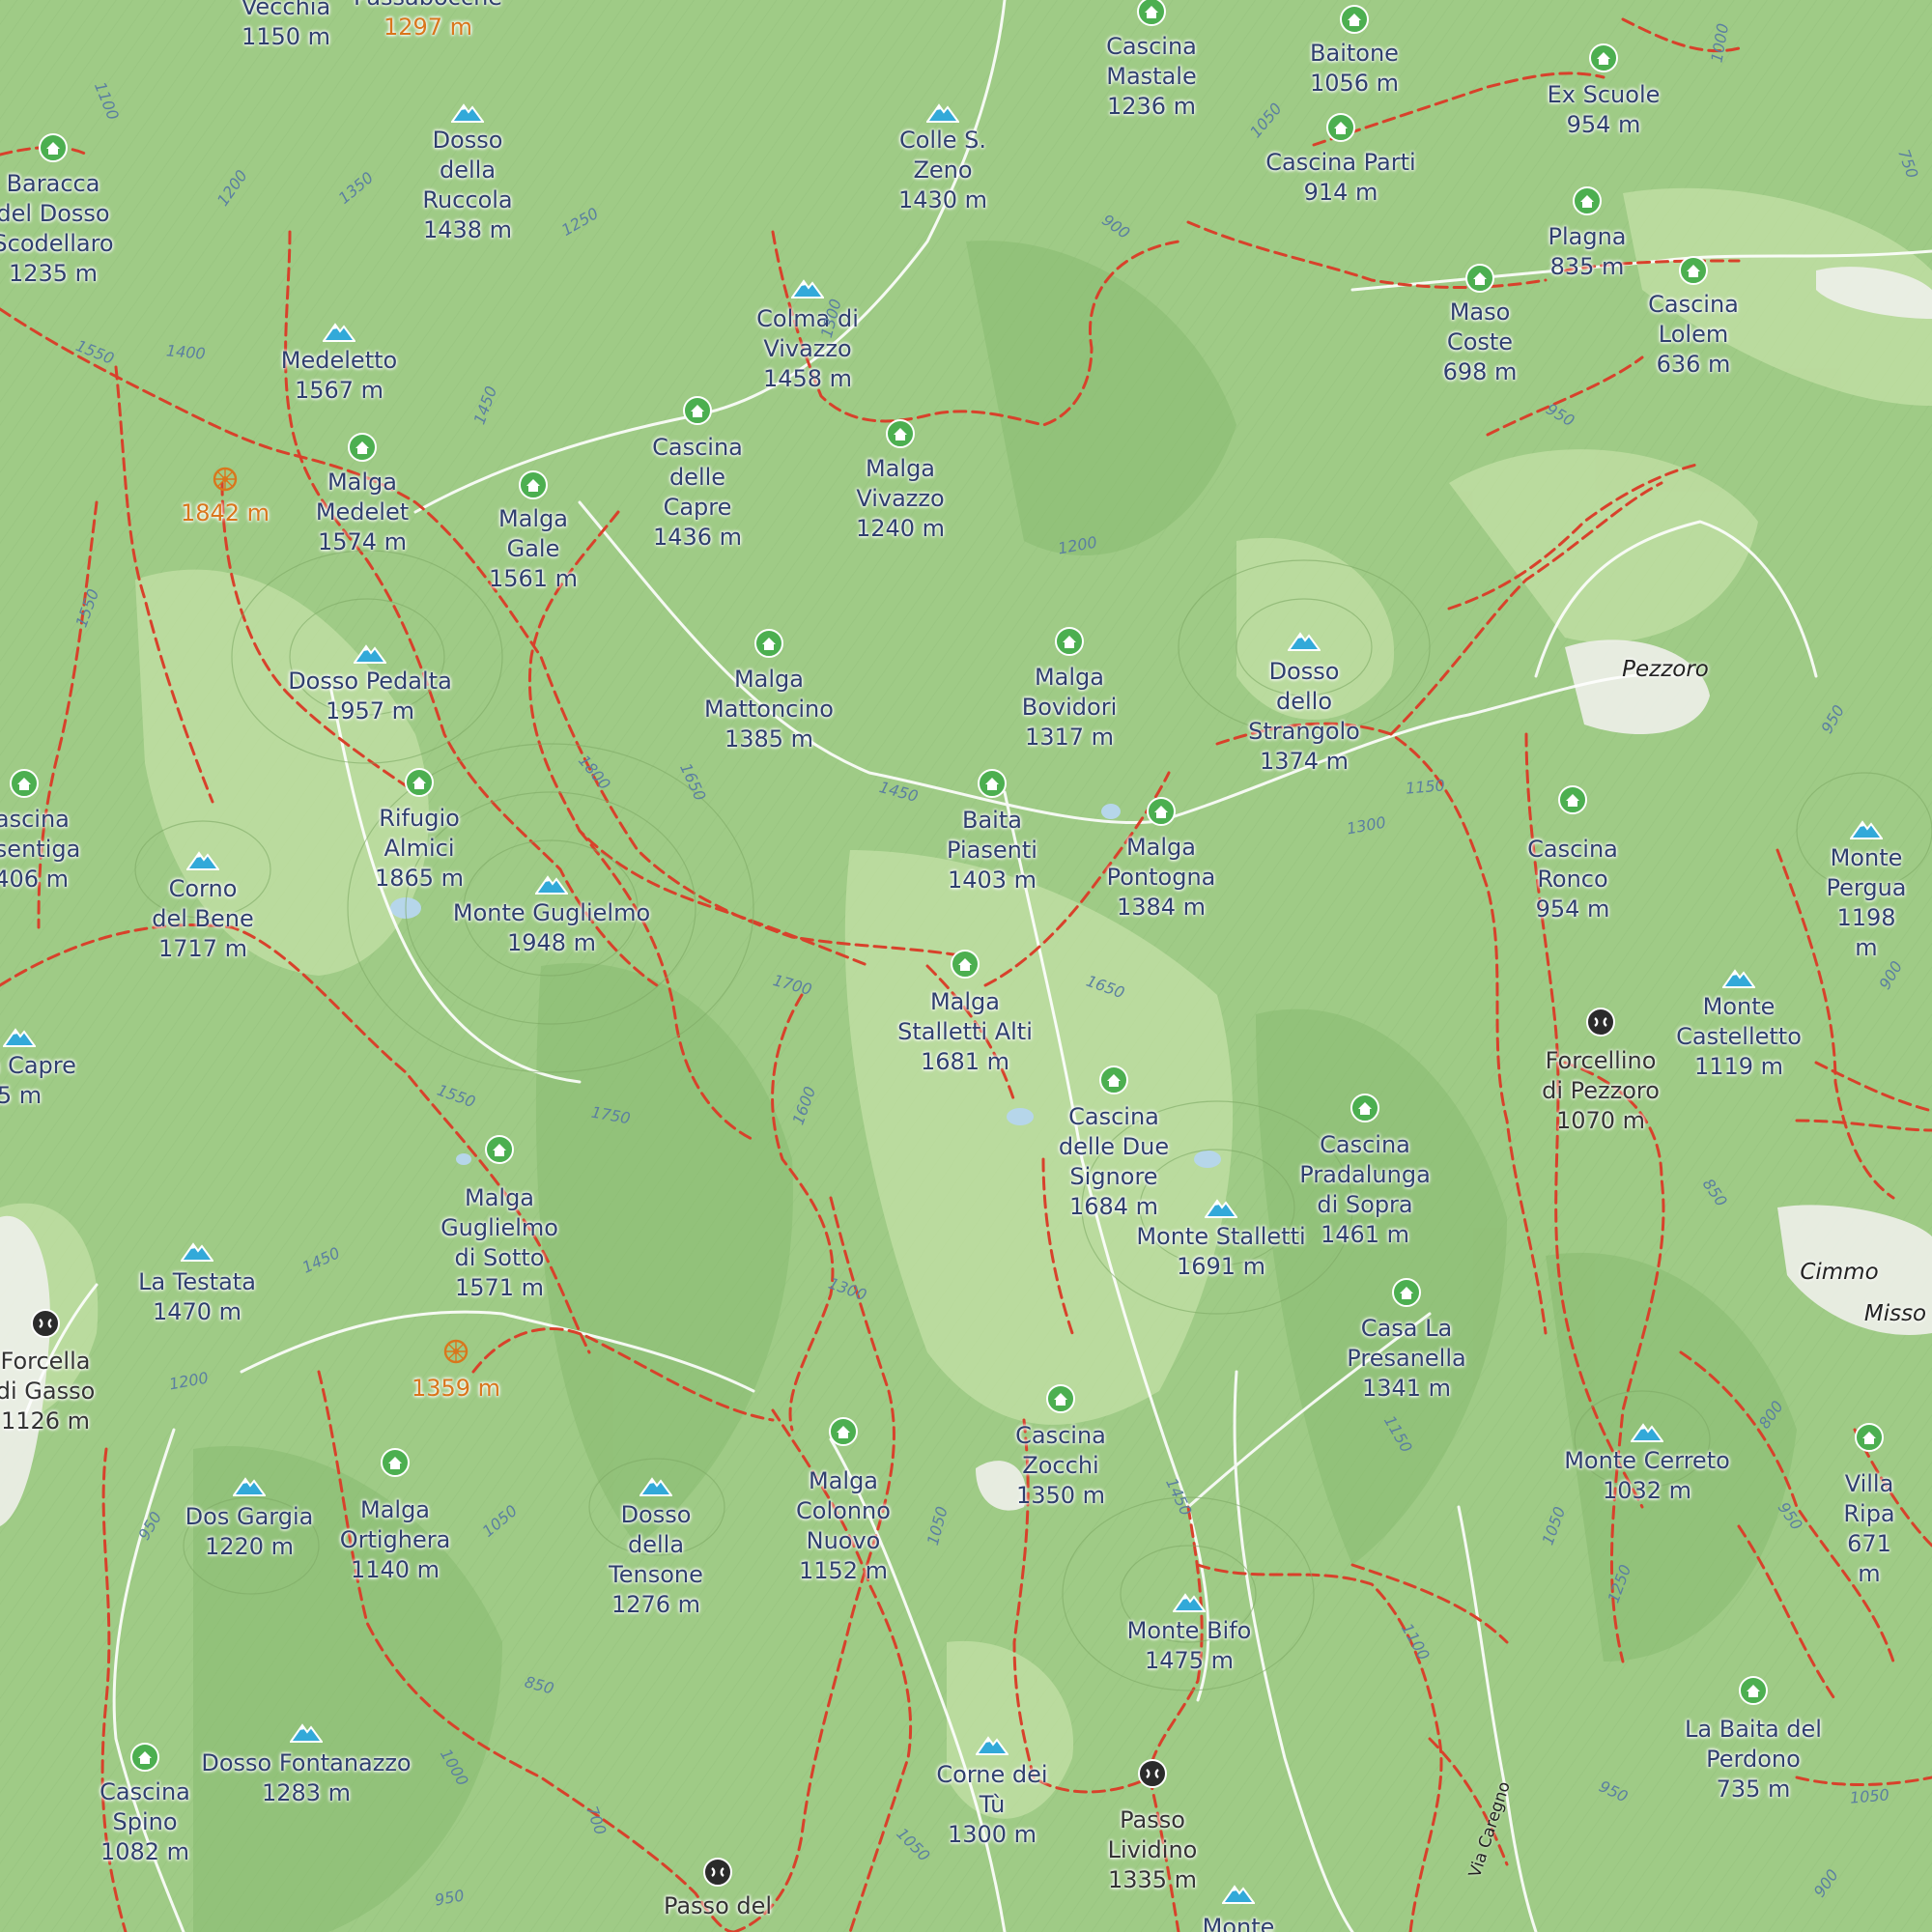  Describe the element at coordinates (456, 1389) in the screenshot. I see `viewpoint-label-point-1: 1359 m` at that location.